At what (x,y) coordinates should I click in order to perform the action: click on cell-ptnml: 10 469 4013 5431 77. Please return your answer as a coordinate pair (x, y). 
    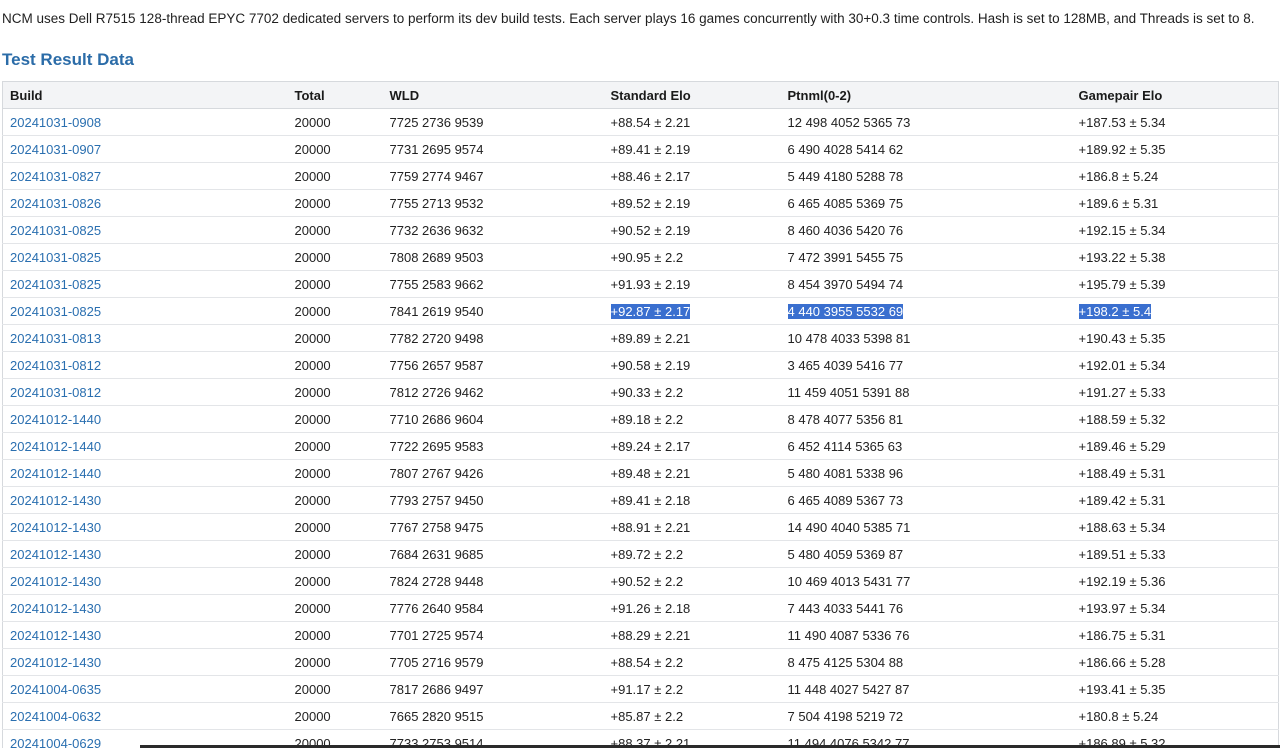
    Looking at the image, I should click on (926, 581).